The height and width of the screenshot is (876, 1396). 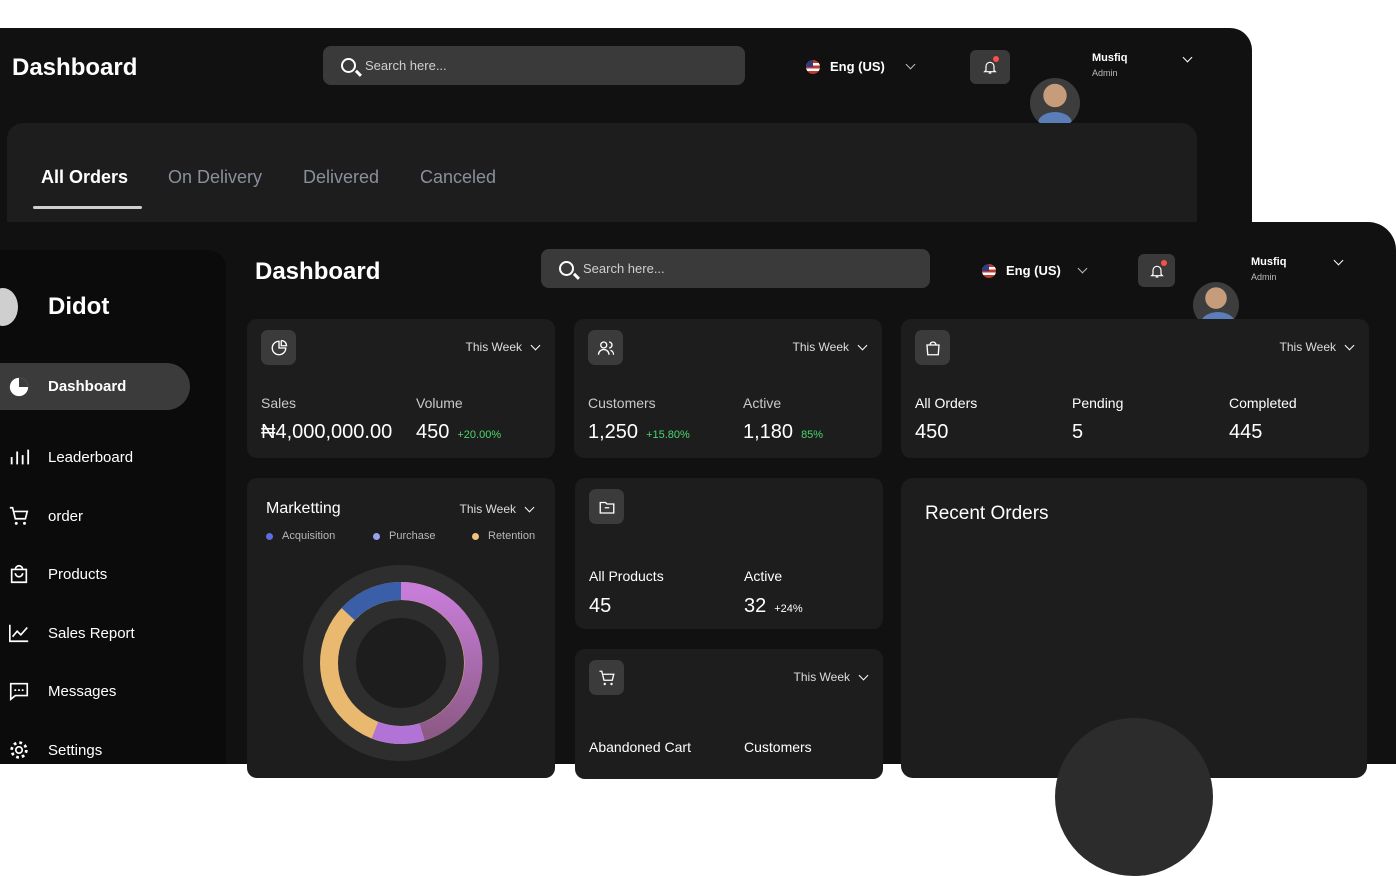 I want to click on active-products-value: 32, so click(x=755, y=606).